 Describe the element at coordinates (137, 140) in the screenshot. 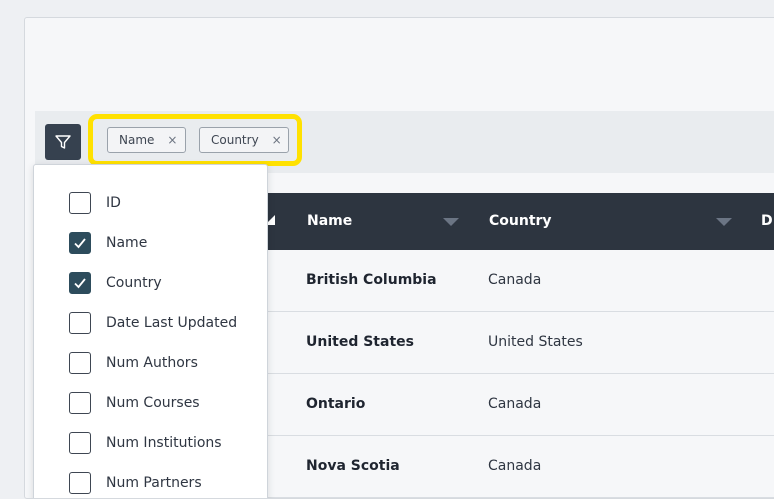

I see `chip-label: Name` at that location.